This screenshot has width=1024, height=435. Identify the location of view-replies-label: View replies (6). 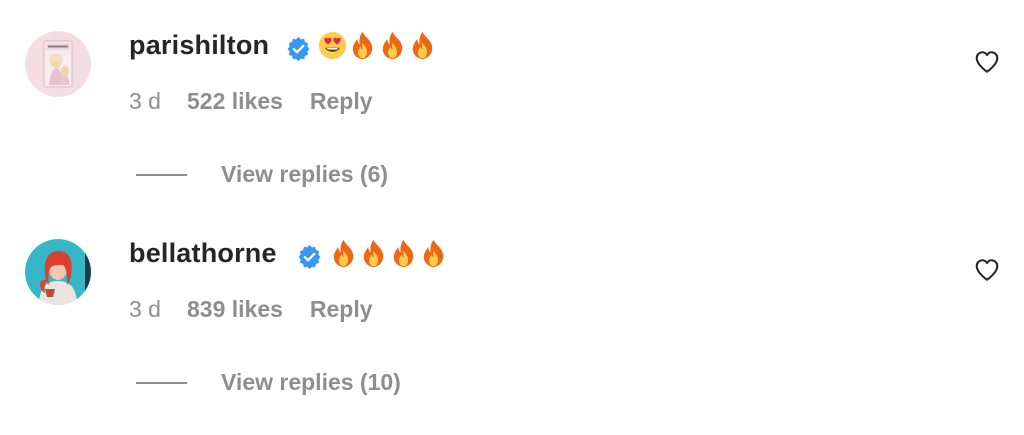
(305, 174).